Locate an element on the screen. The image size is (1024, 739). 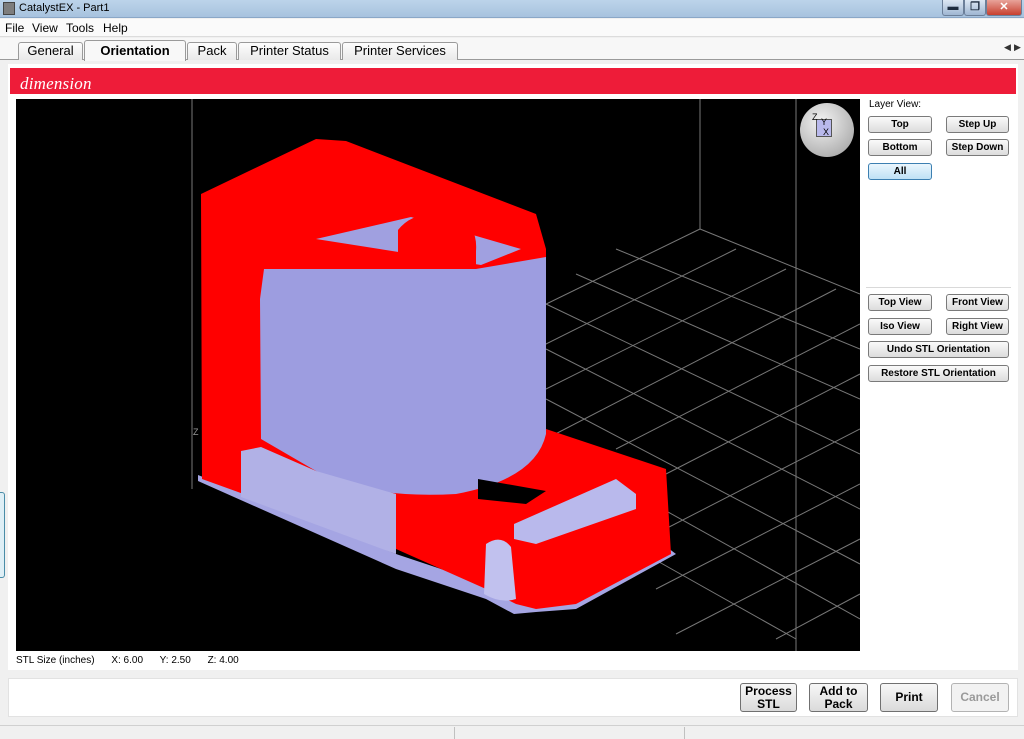
dimension-logo: dimension is located at coordinates (56, 83).